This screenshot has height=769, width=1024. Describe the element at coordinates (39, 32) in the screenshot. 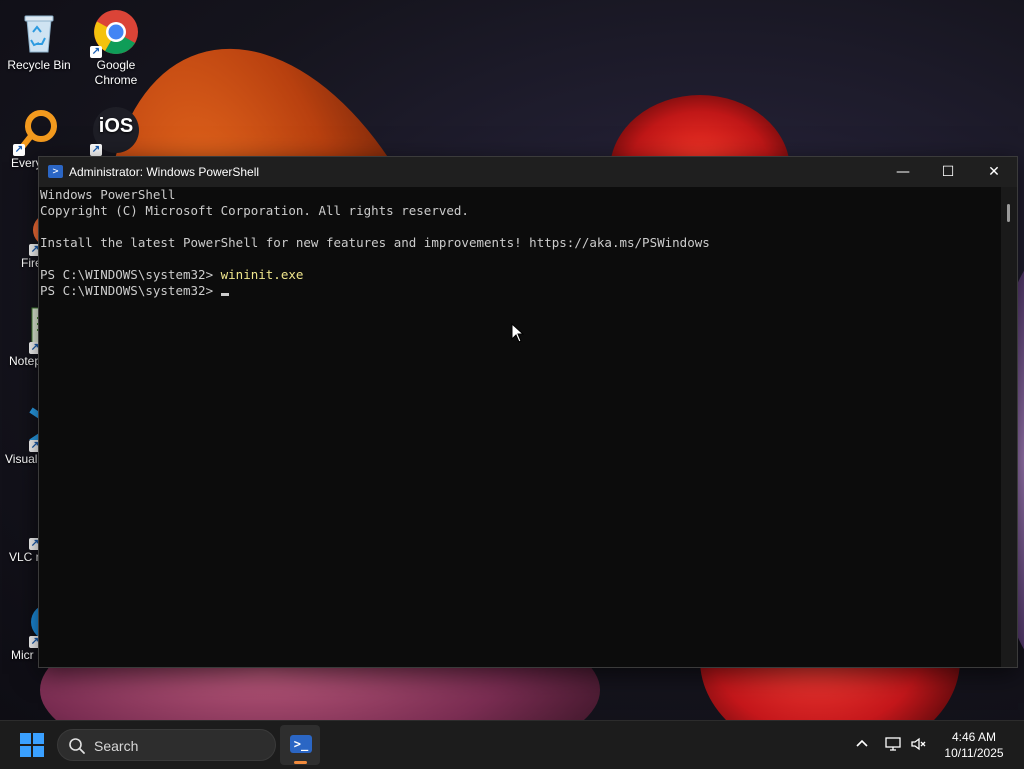

I see `recycle-bin-icon` at that location.